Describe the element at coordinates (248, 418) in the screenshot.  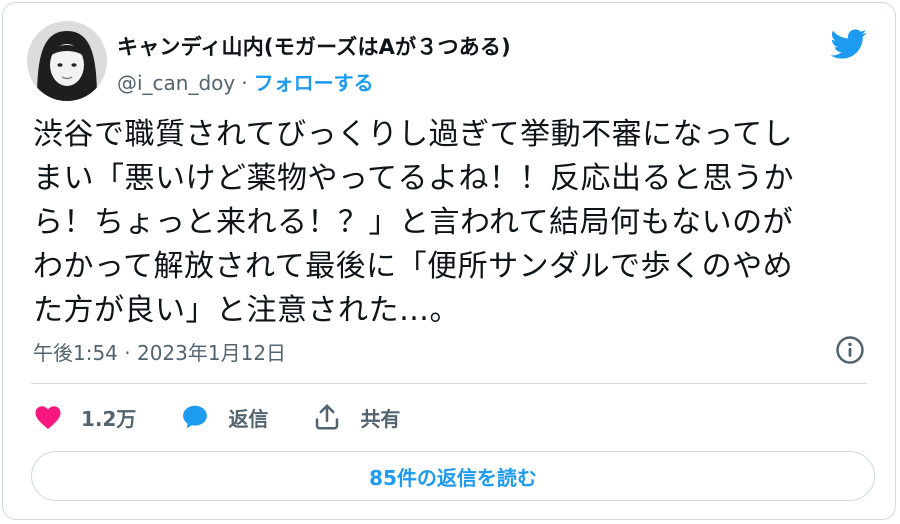
I see `reply-label: 返信` at that location.